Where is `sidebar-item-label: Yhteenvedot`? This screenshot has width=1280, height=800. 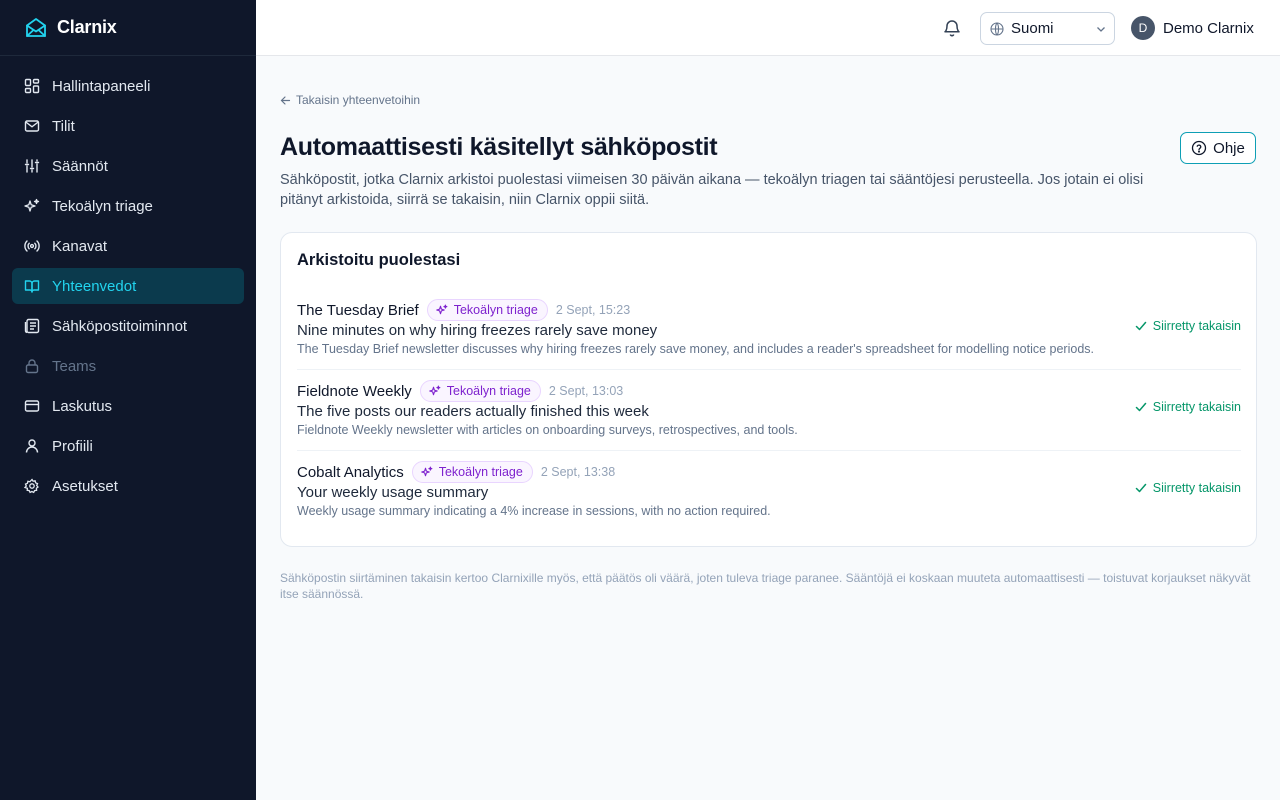
sidebar-item-label: Yhteenvedot is located at coordinates (94, 286).